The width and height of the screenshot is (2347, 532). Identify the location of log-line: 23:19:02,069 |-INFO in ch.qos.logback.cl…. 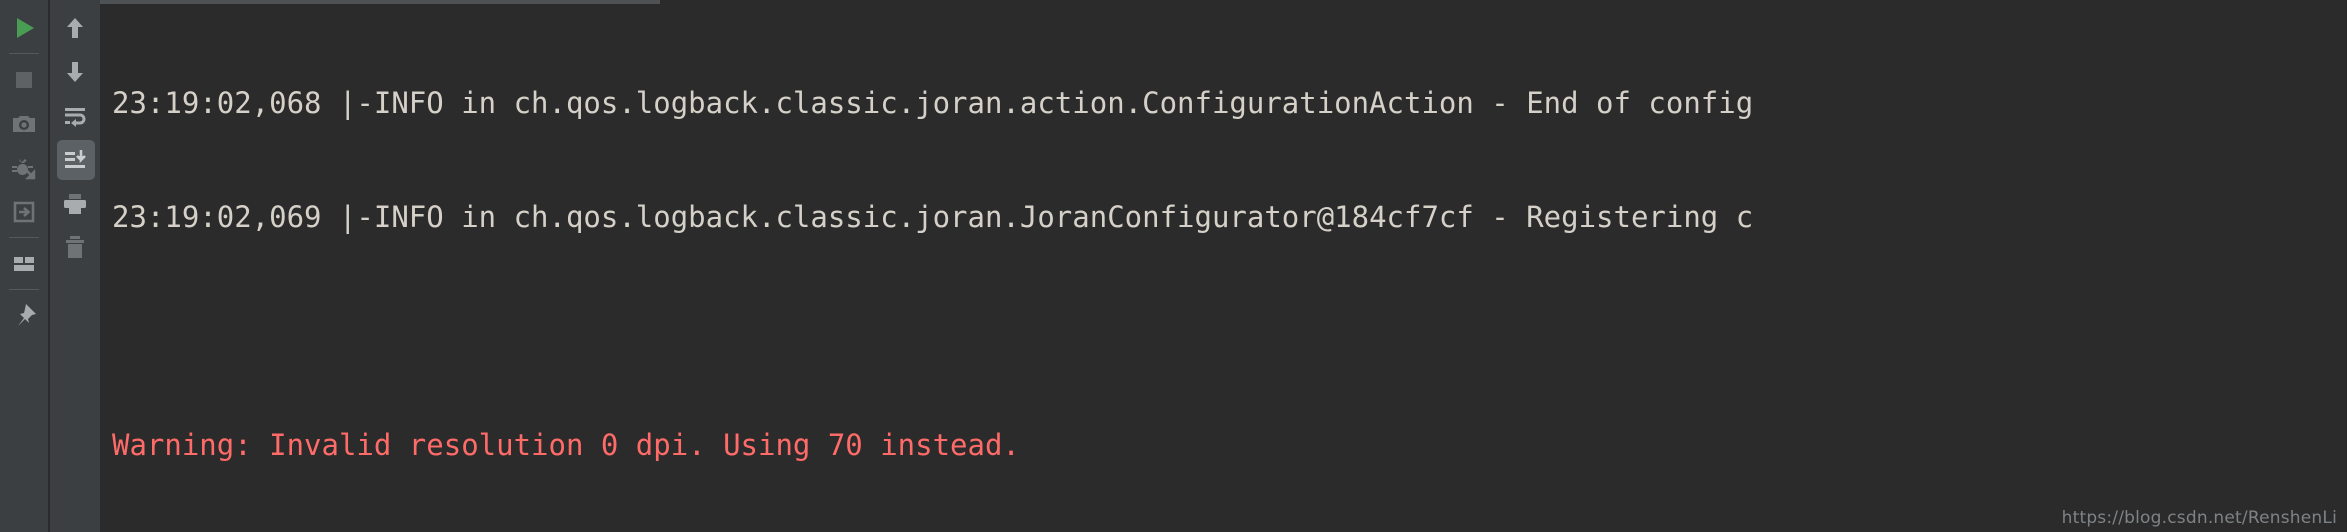
(933, 217).